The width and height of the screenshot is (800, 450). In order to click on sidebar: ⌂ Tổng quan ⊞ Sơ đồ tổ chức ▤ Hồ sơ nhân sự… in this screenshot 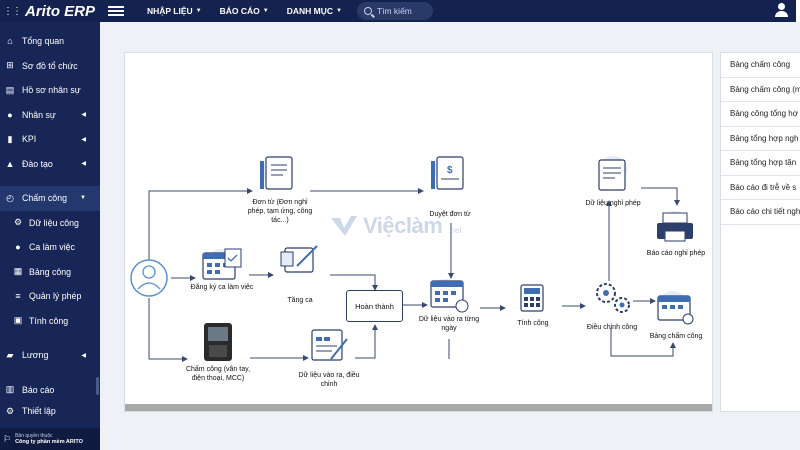, I will do `click(50, 236)`.